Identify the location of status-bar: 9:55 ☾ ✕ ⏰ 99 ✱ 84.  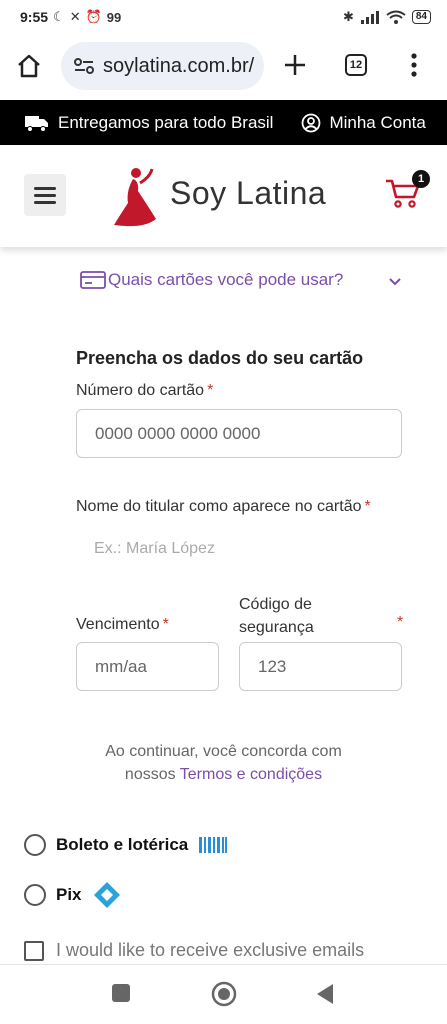
(223, 17).